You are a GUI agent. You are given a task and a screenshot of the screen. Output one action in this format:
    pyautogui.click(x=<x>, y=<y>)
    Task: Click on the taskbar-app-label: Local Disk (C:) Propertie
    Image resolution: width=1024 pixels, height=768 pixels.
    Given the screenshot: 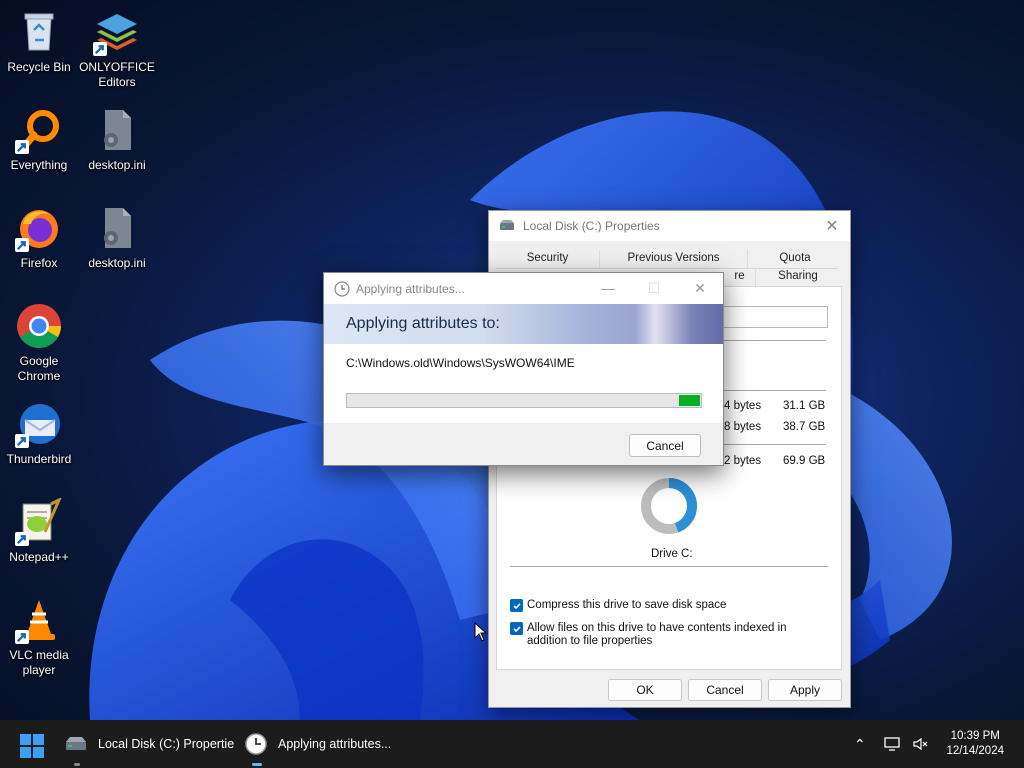 What is the action you would take?
    pyautogui.click(x=166, y=744)
    